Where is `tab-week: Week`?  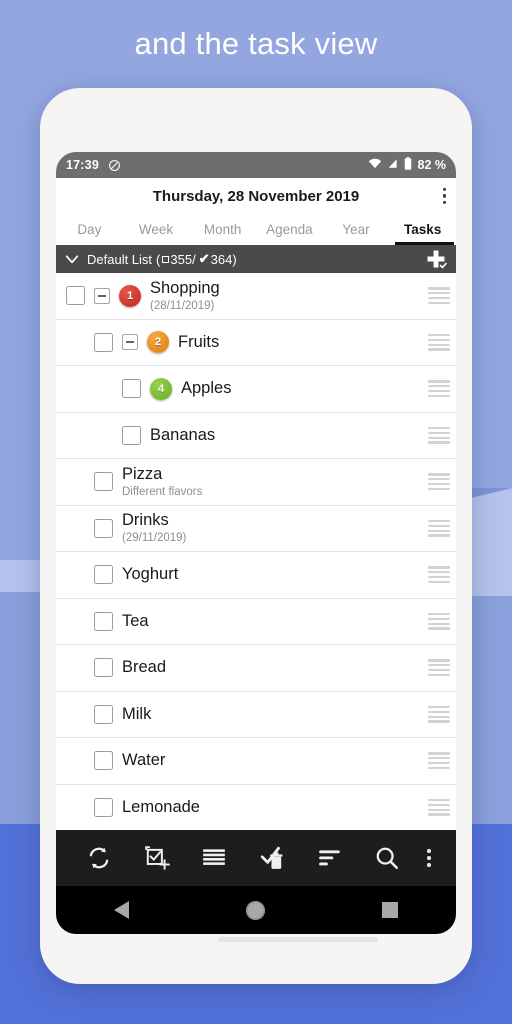
tab-week: Week is located at coordinates (156, 229).